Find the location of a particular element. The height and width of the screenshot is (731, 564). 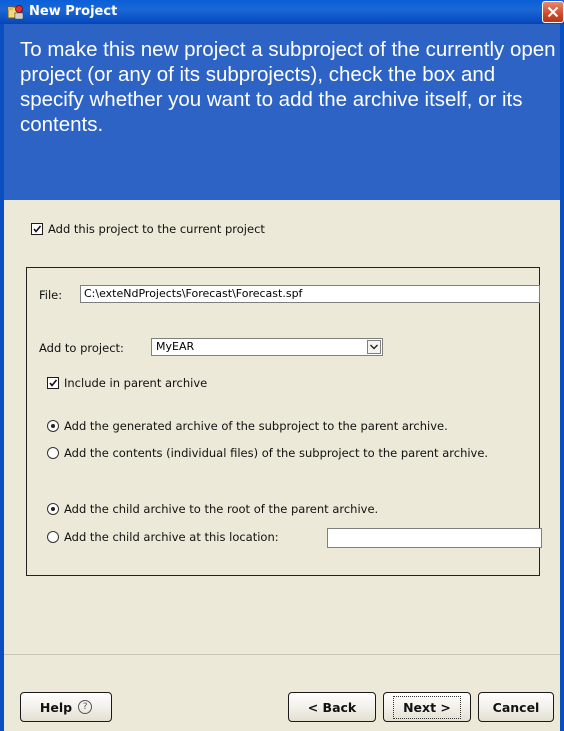

add-to-project-dropdown: MyEAR is located at coordinates (267, 347).